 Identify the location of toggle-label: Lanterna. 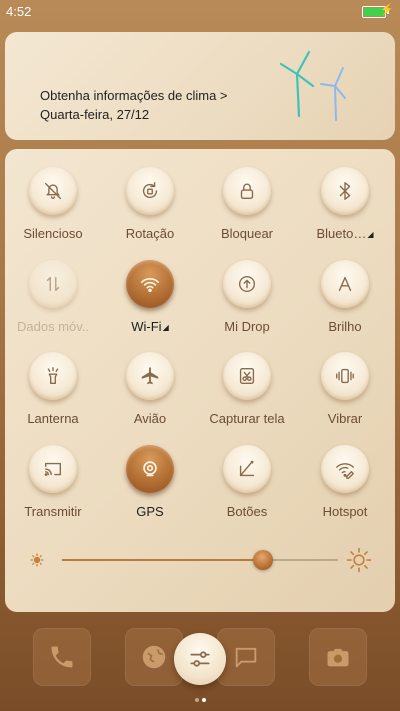
(53, 418).